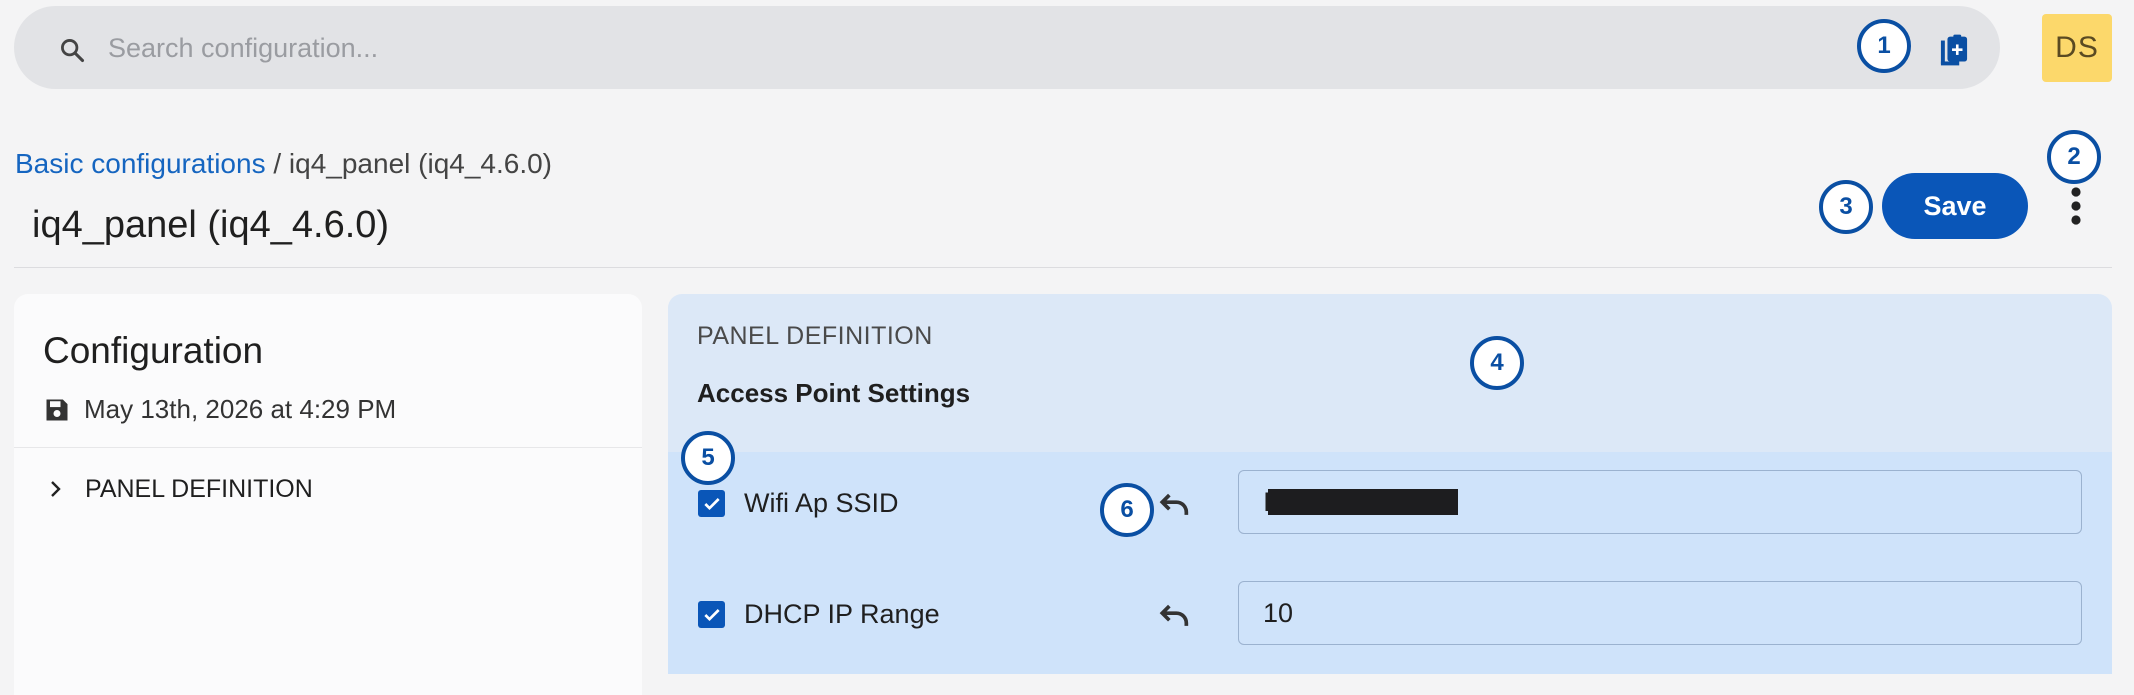  What do you see at coordinates (199, 488) in the screenshot?
I see `sidebar-item-label: PANEL DEFINITION` at bounding box center [199, 488].